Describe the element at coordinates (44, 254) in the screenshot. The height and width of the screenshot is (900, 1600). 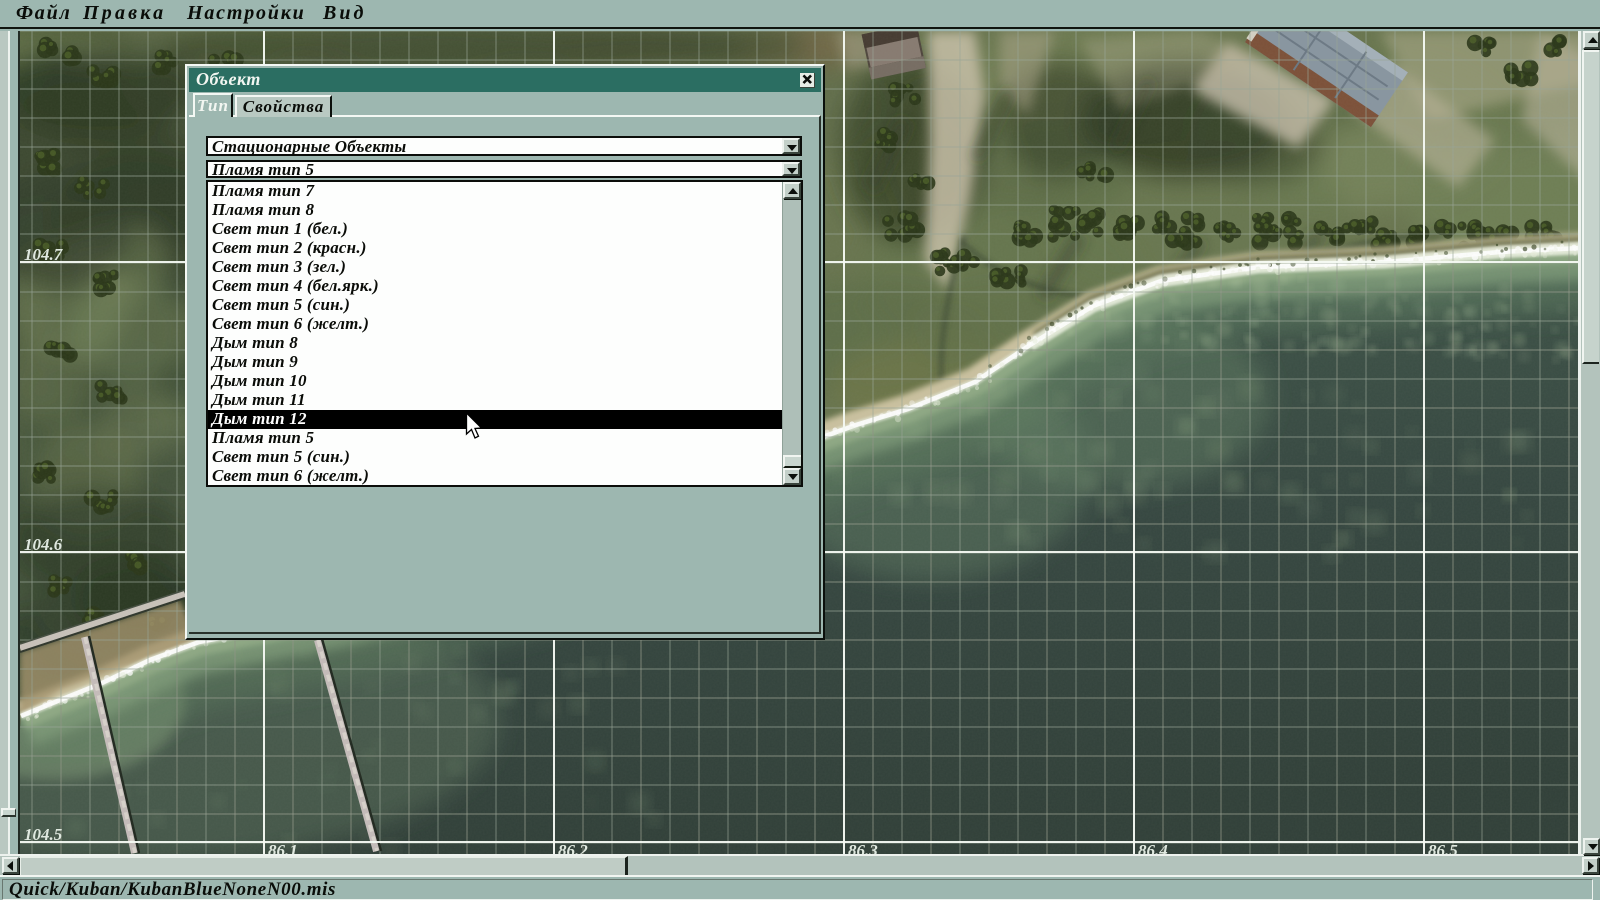
I see `svg-text: 104.7` at that location.